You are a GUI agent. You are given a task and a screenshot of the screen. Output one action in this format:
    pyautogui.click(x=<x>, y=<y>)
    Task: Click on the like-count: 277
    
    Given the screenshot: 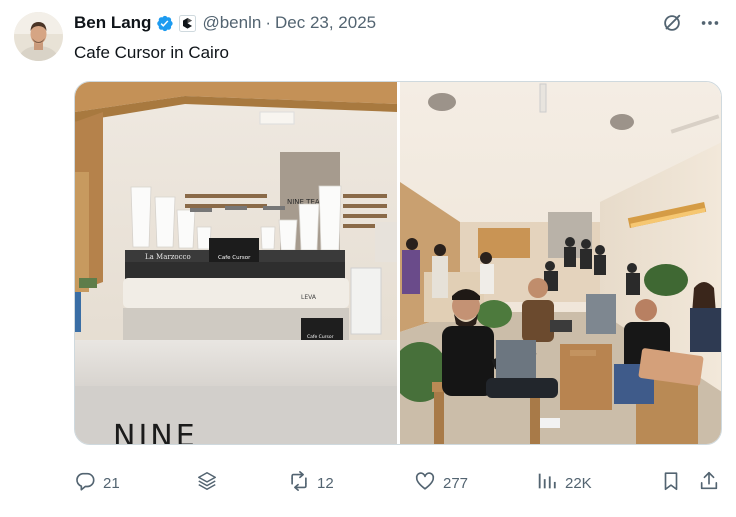 What is the action you would take?
    pyautogui.click(x=456, y=483)
    